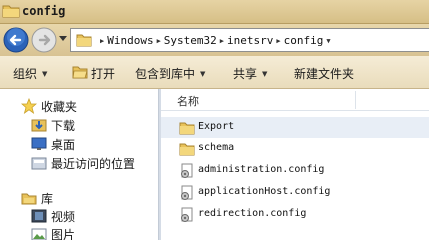 The image size is (429, 240). Describe the element at coordinates (39, 163) in the screenshot. I see `recent-places-icon` at that location.